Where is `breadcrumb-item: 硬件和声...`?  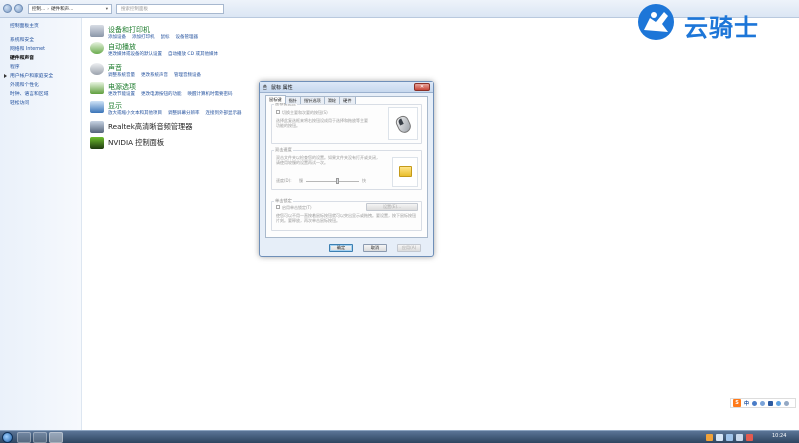
breadcrumb-item: 硬件和声... is located at coordinates (62, 9).